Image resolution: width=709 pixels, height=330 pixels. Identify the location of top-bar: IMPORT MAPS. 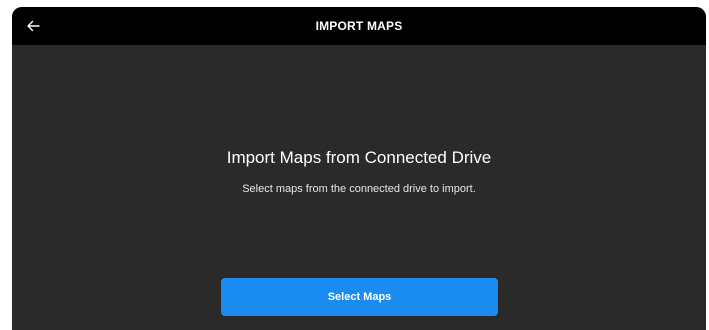
(359, 26).